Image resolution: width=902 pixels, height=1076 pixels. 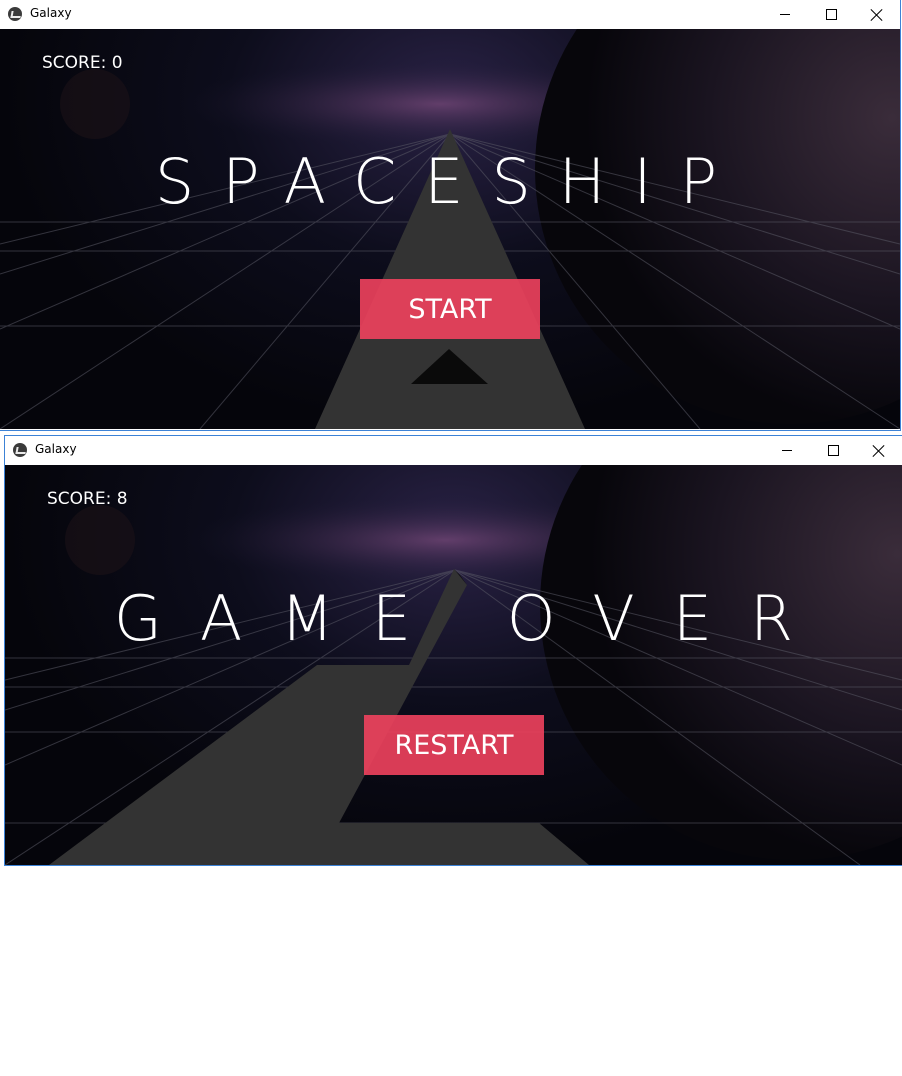 What do you see at coordinates (450, 181) in the screenshot?
I see `game-title: SPACESHIP` at bounding box center [450, 181].